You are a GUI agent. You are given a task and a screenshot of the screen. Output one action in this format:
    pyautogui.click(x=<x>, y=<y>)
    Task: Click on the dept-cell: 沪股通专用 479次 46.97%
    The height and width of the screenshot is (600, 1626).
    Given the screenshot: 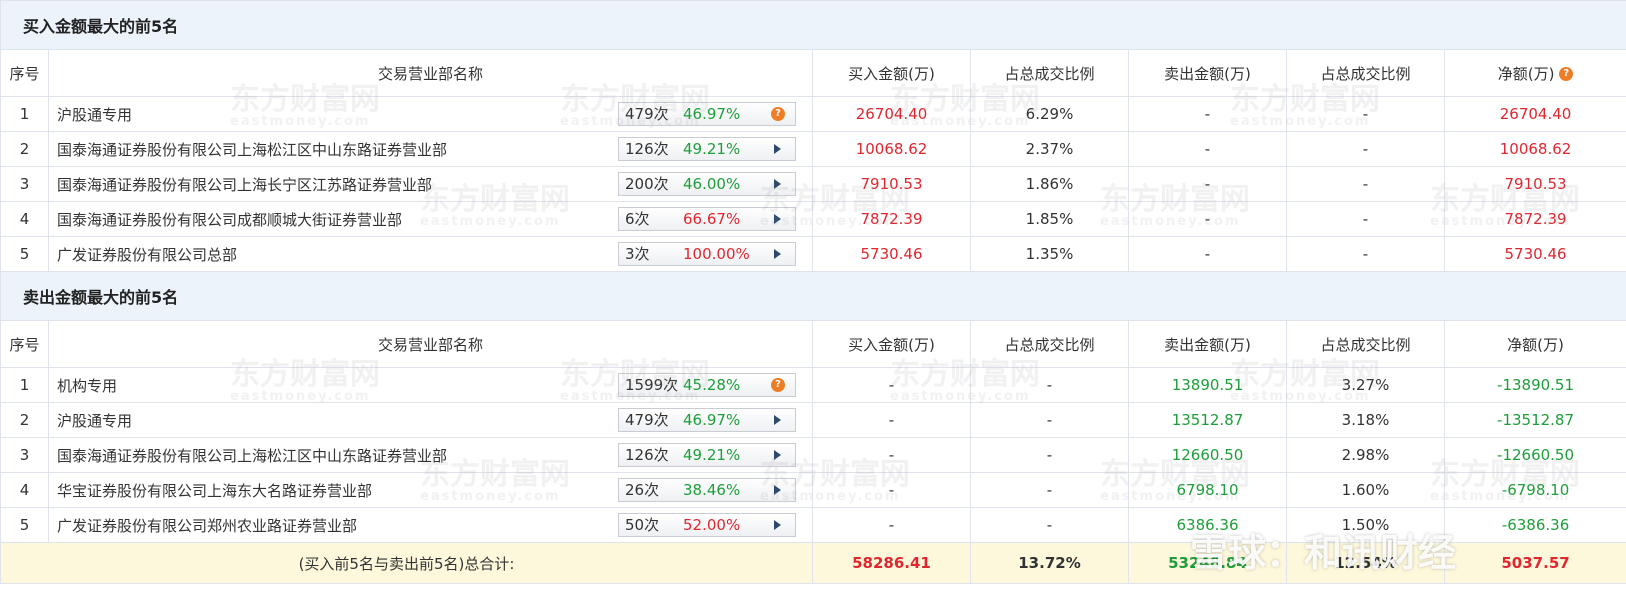 What is the action you would take?
    pyautogui.click(x=430, y=420)
    